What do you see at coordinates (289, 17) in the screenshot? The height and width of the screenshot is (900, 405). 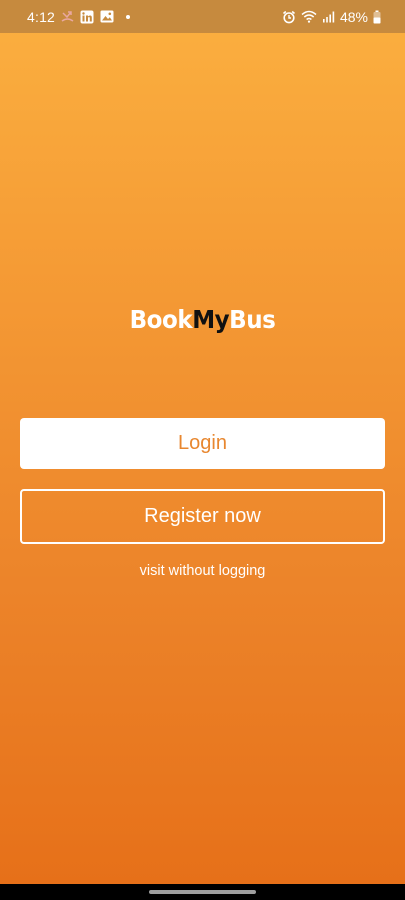 I see `alarm-icon` at bounding box center [289, 17].